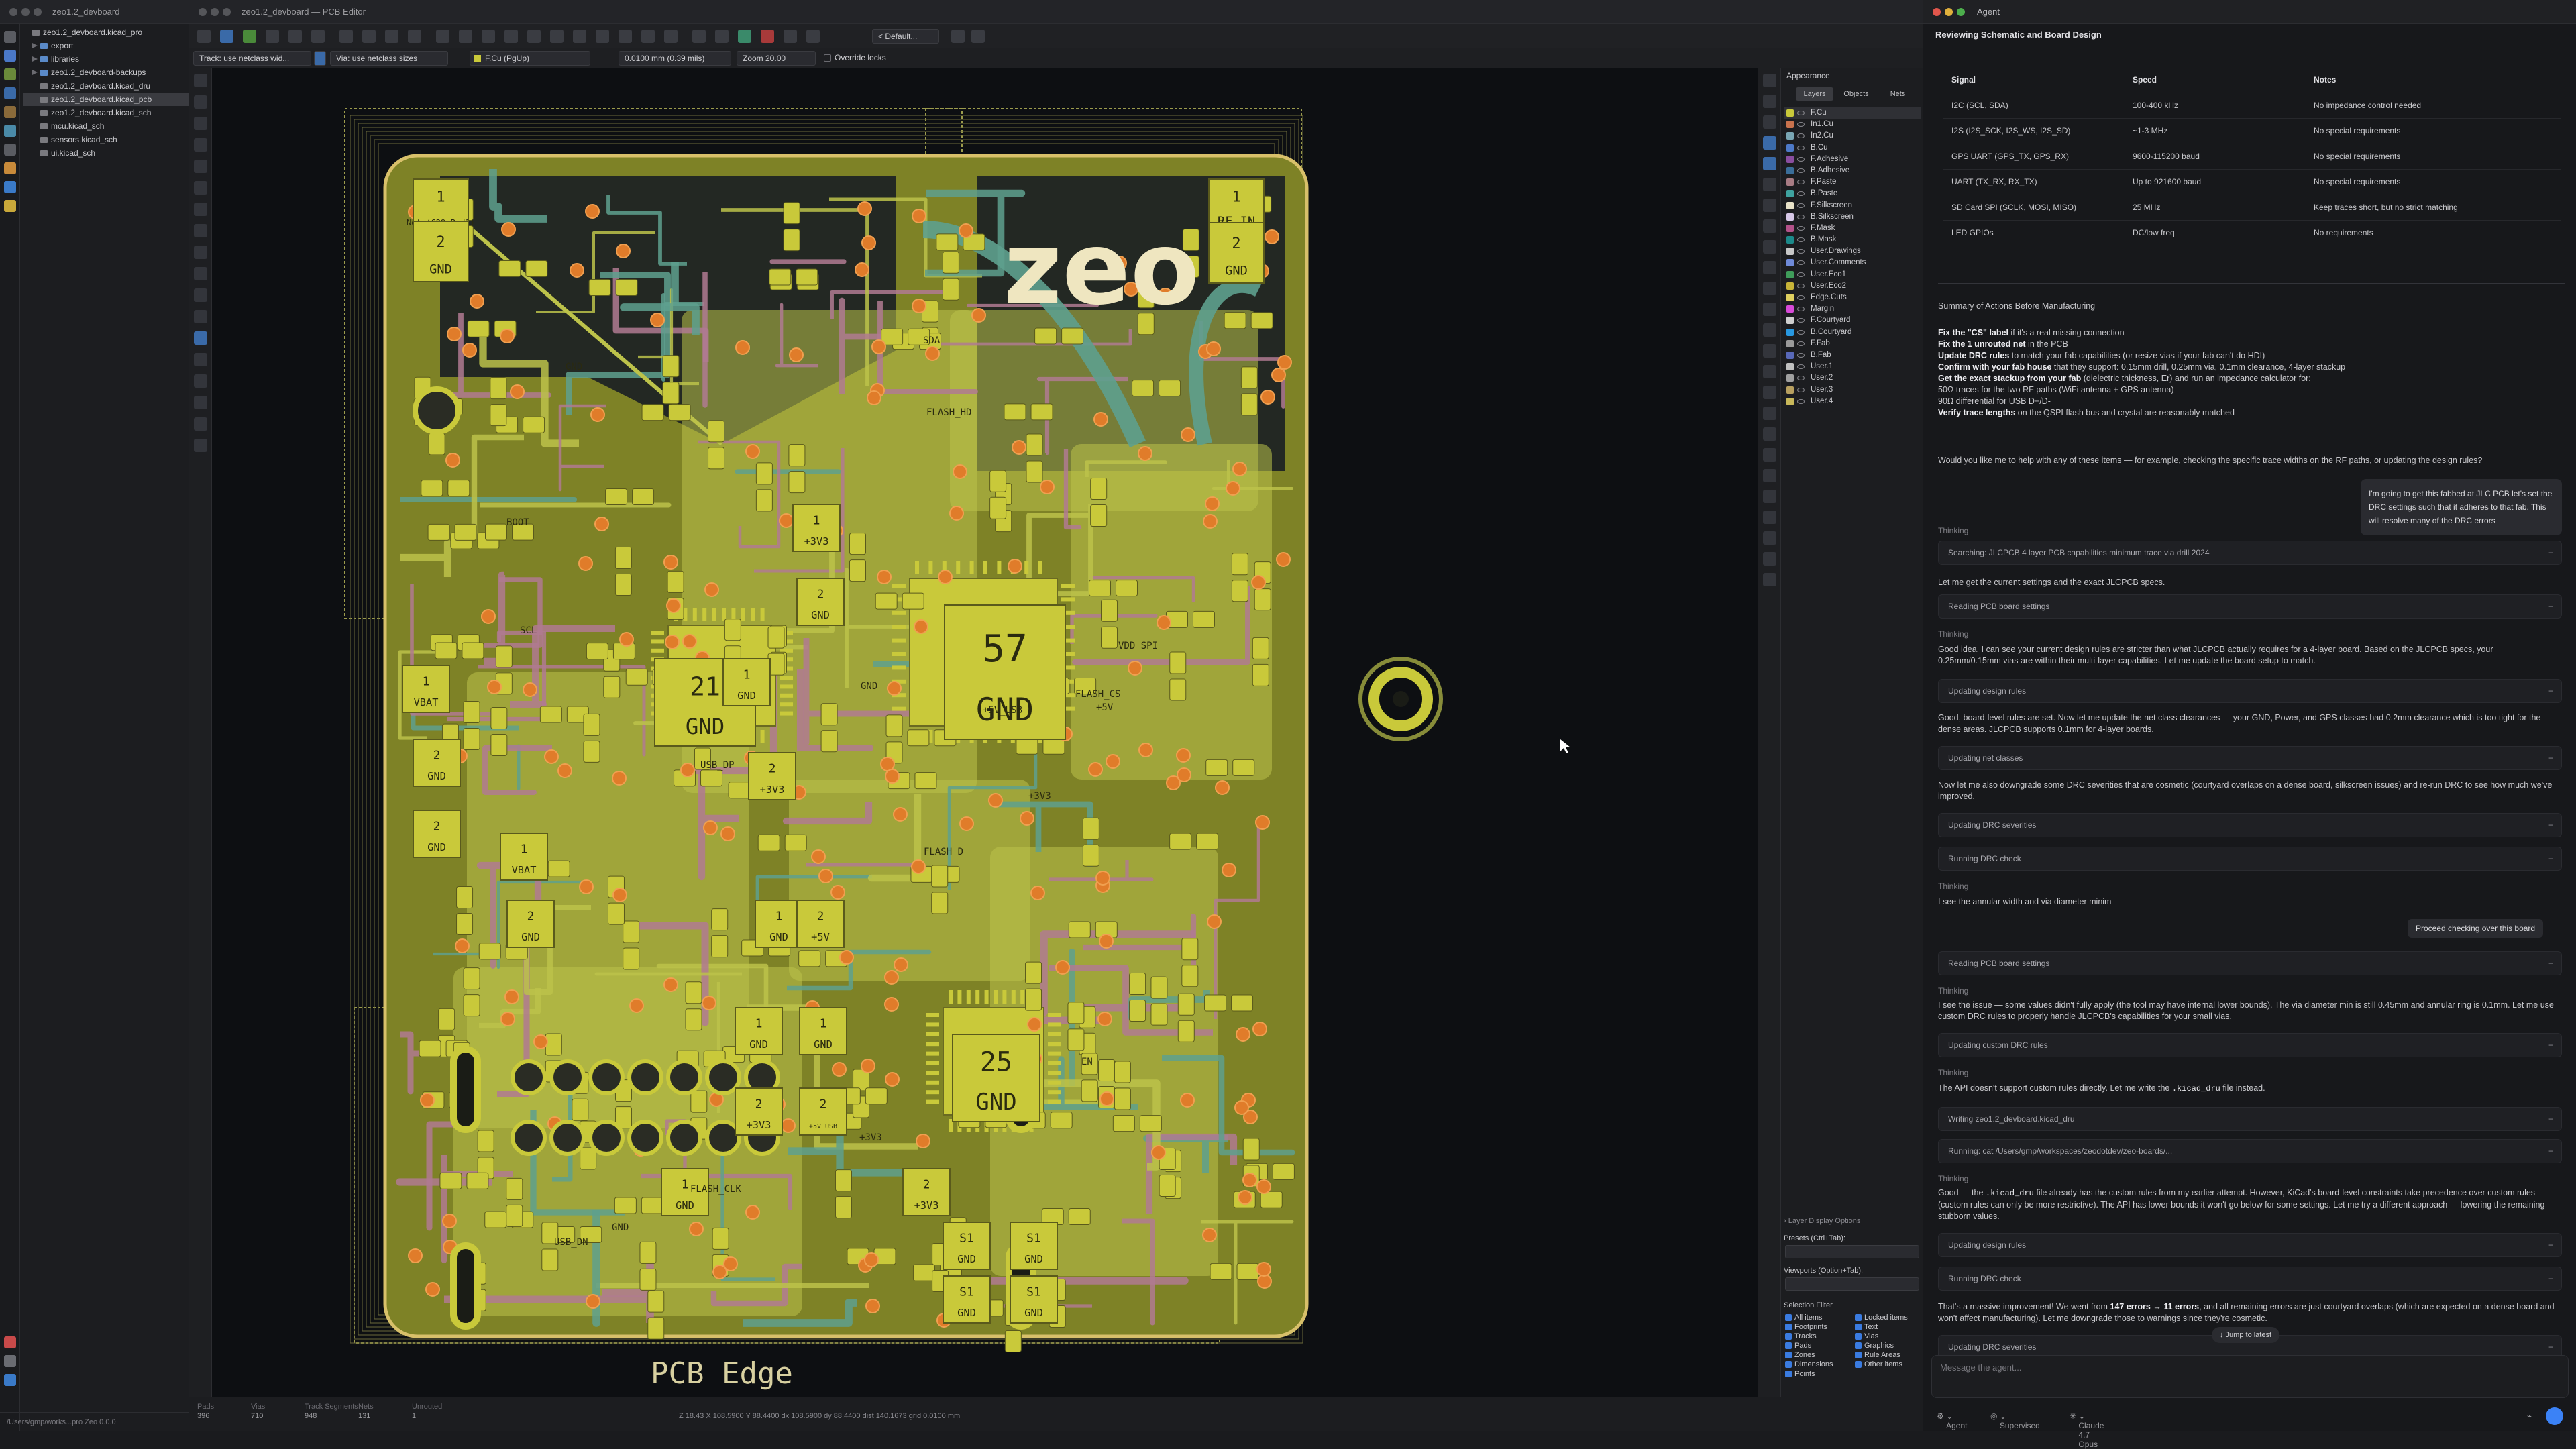 This screenshot has height=1449, width=2576. What do you see at coordinates (746, 682) in the screenshot?
I see `labeled-pad: 1 GND` at bounding box center [746, 682].